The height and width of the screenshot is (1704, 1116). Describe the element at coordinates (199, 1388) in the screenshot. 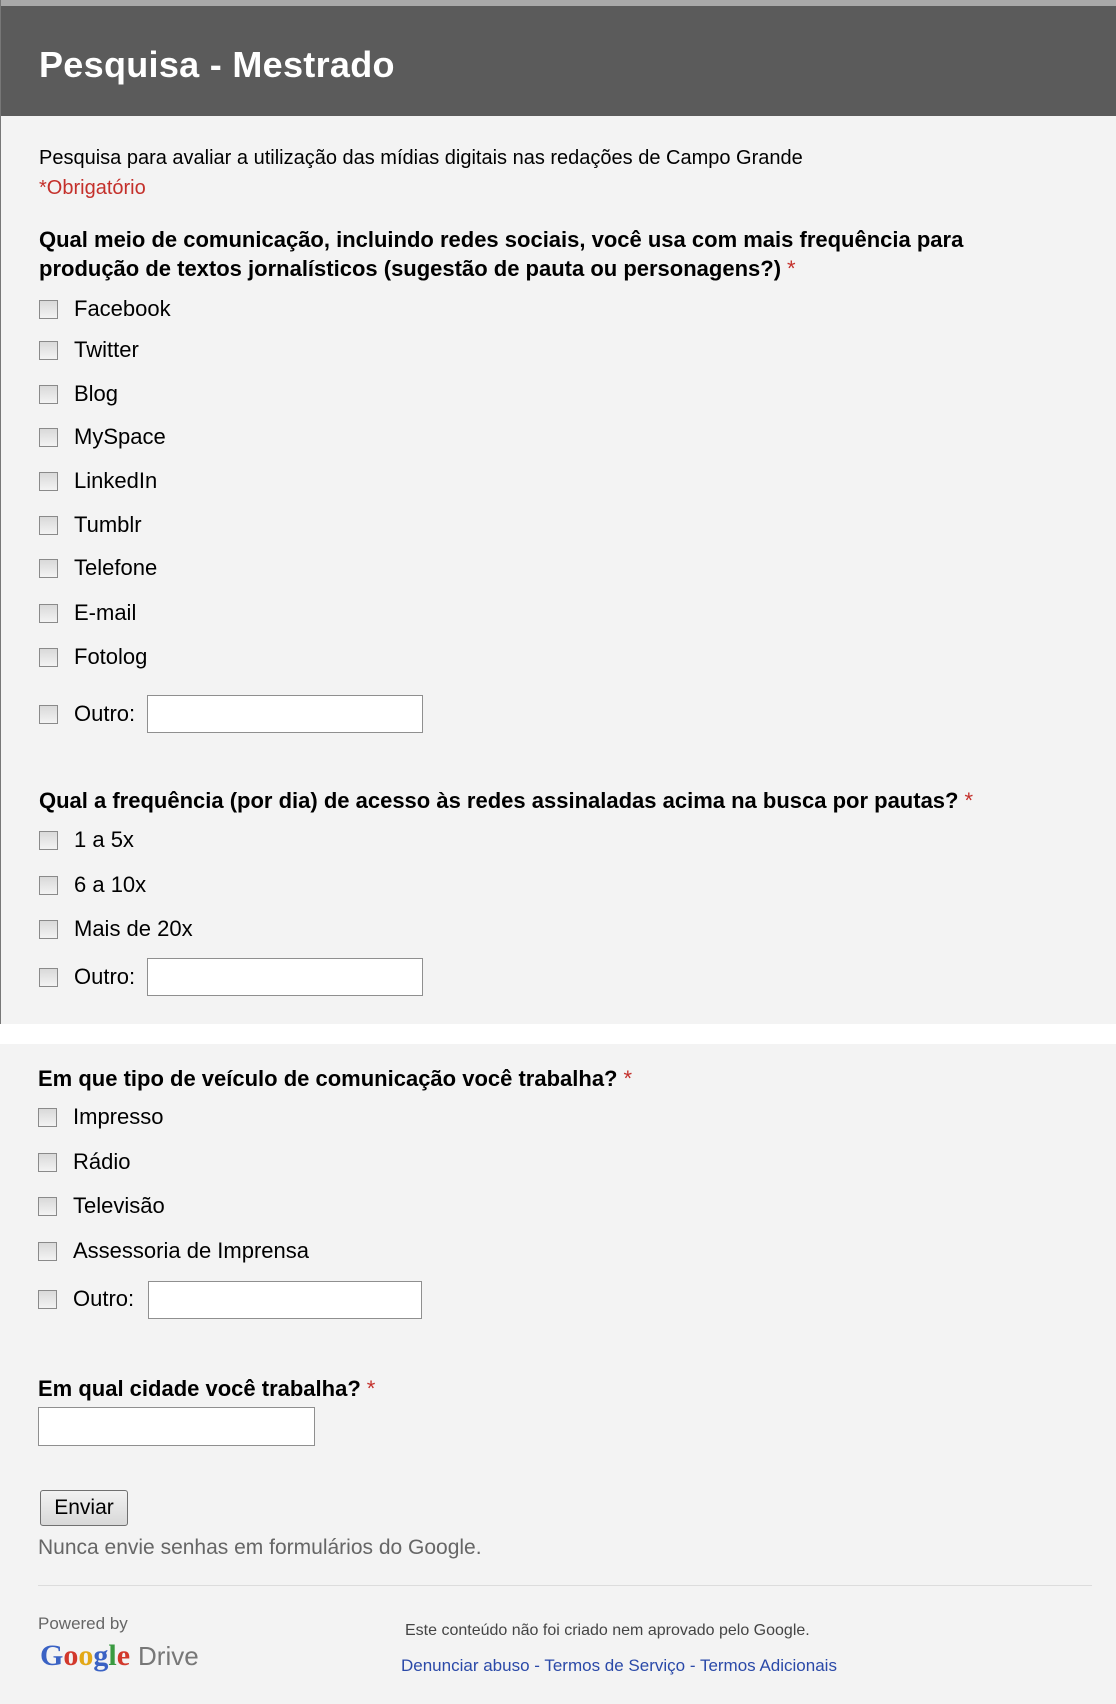

I see `question-4-text: Em qual cidade você trabalha?` at that location.